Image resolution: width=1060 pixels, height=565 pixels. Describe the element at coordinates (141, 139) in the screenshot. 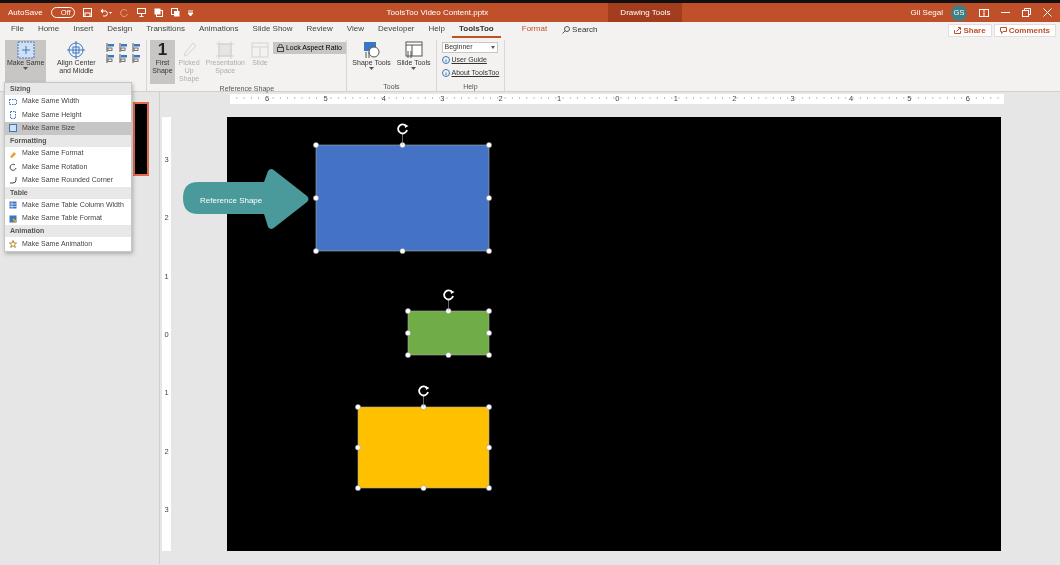

I see `slide-thumbnail` at that location.